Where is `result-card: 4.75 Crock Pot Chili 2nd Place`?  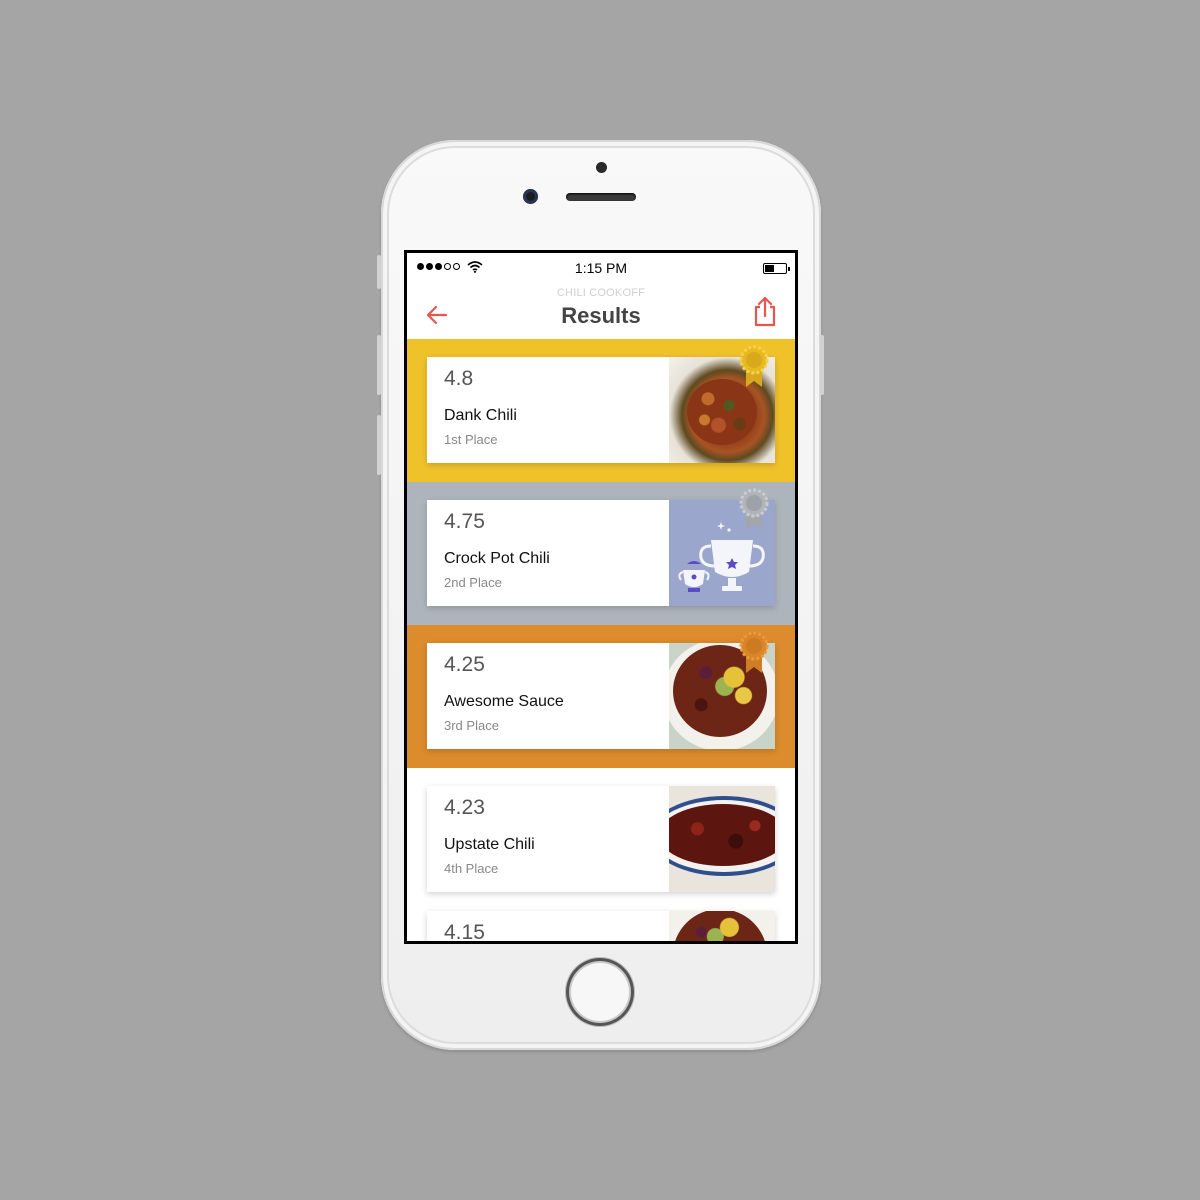
result-card: 4.75 Crock Pot Chili 2nd Place is located at coordinates (601, 553).